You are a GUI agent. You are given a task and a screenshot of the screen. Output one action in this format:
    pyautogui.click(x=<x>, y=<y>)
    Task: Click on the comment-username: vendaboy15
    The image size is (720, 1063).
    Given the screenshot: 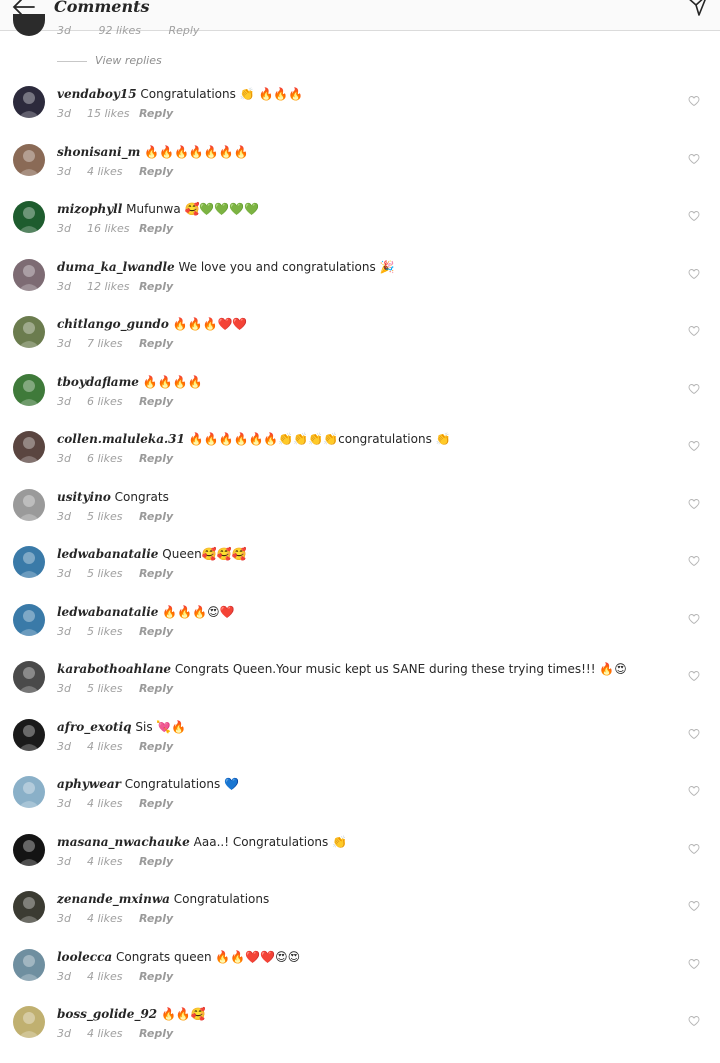 What is the action you would take?
    pyautogui.click(x=97, y=94)
    